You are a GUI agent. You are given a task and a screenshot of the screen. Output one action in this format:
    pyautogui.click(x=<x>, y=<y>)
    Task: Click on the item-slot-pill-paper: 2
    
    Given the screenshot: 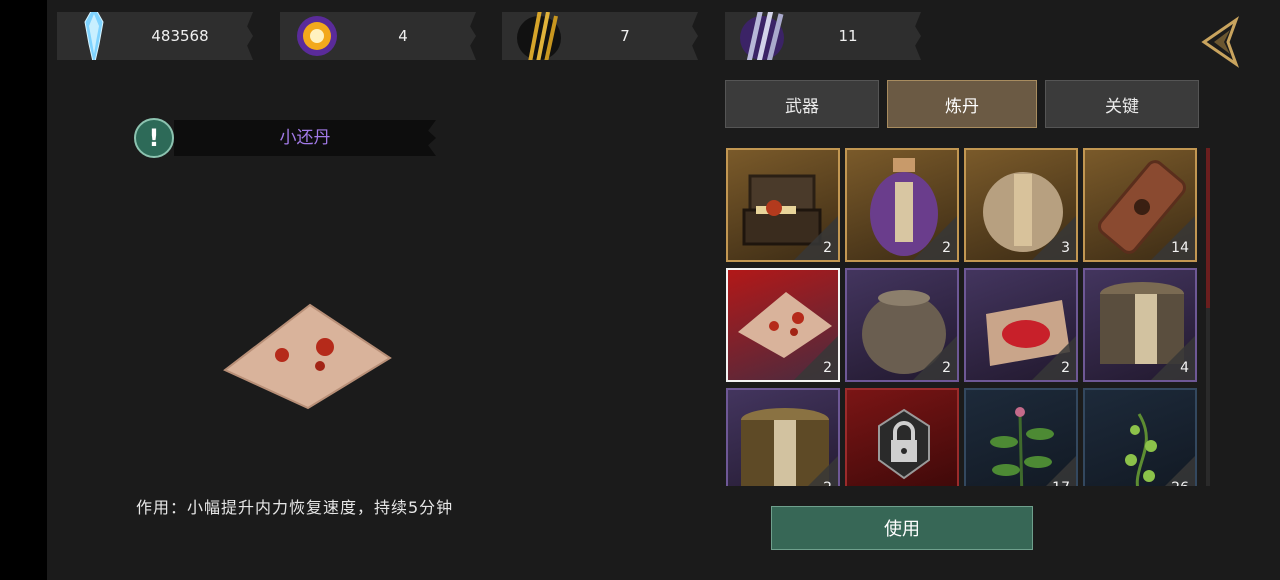 What is the action you would take?
    pyautogui.click(x=783, y=325)
    